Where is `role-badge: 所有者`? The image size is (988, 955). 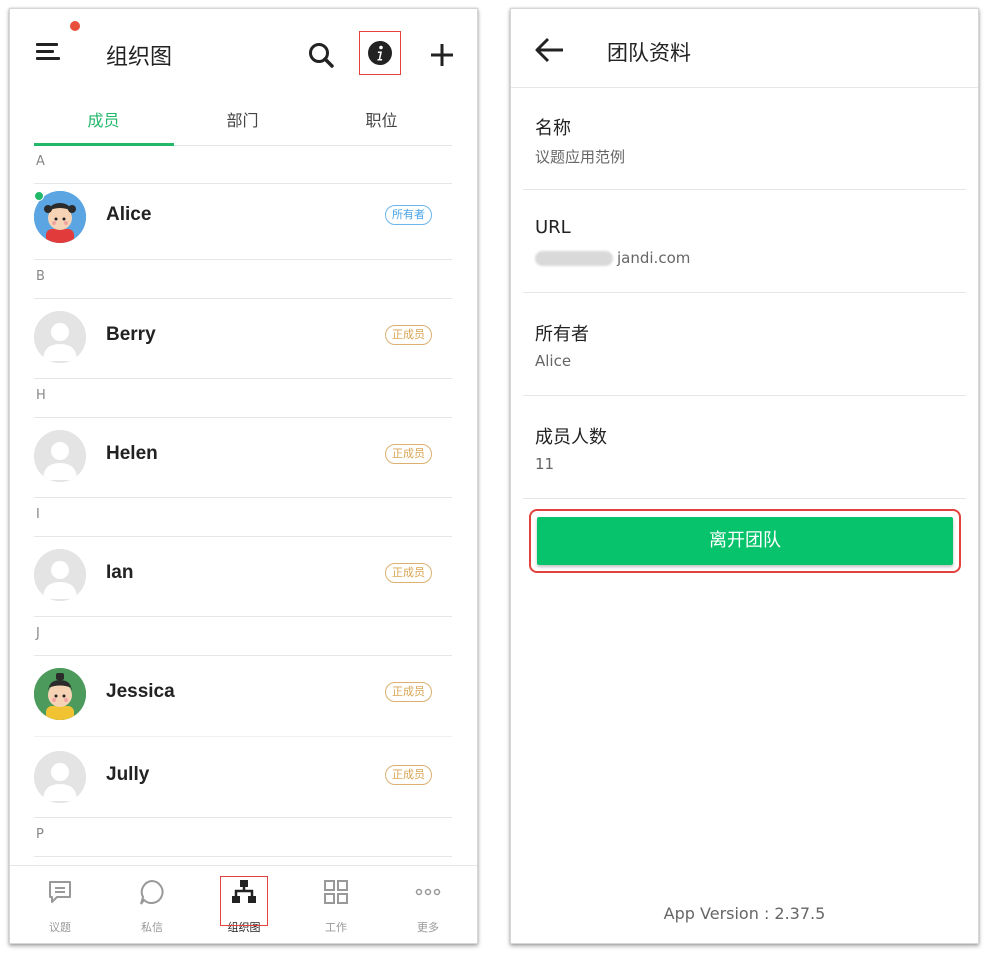
role-badge: 所有者 is located at coordinates (408, 215).